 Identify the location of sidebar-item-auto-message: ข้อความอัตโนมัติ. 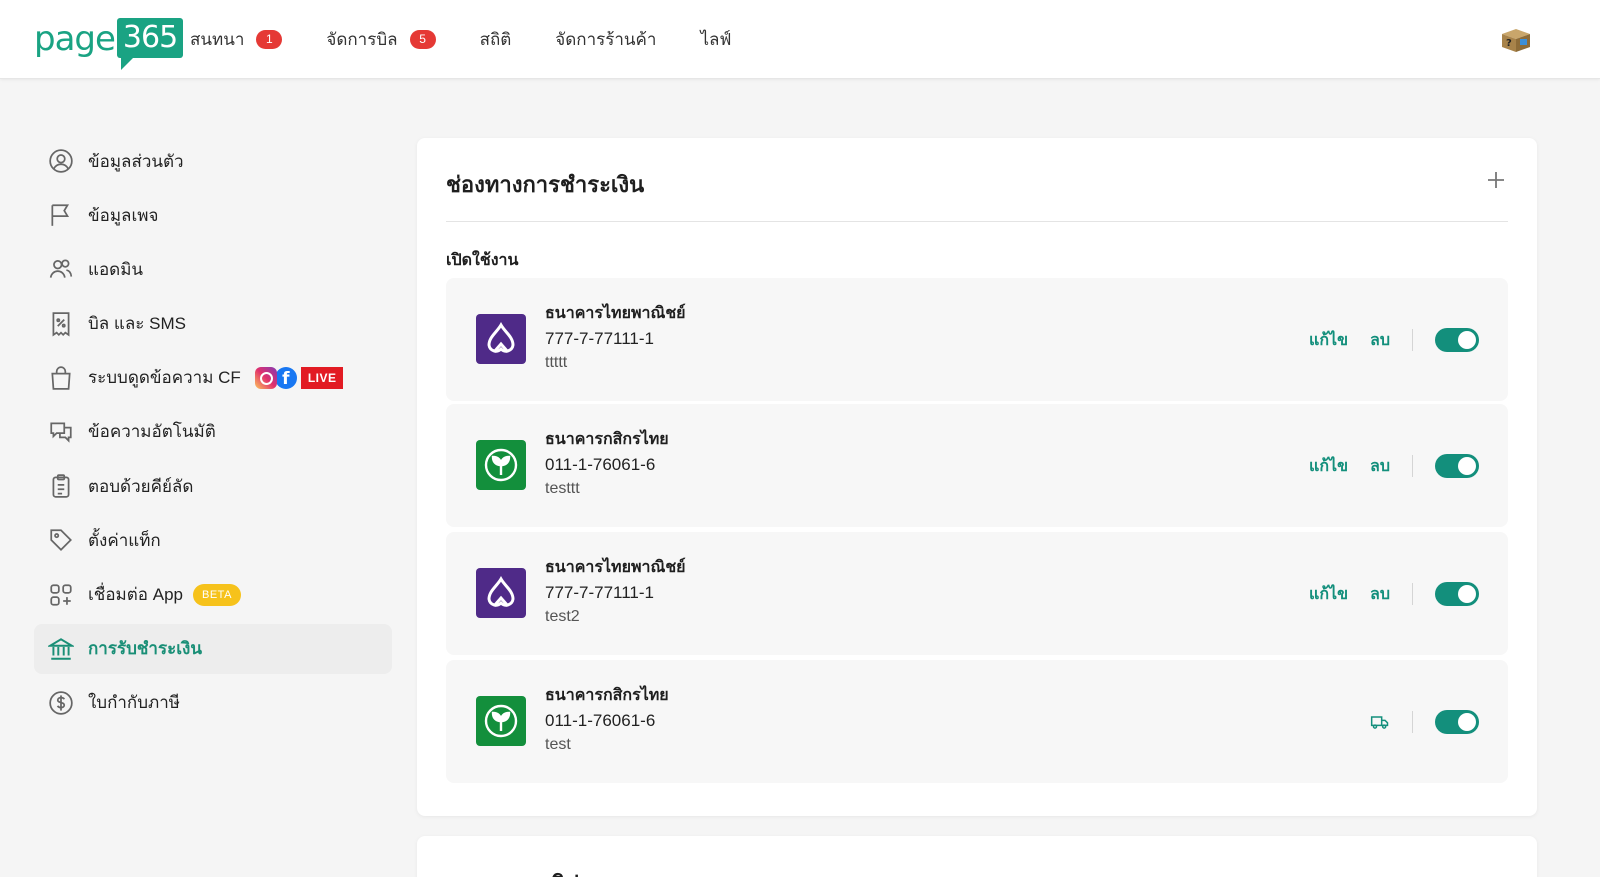
(213, 432).